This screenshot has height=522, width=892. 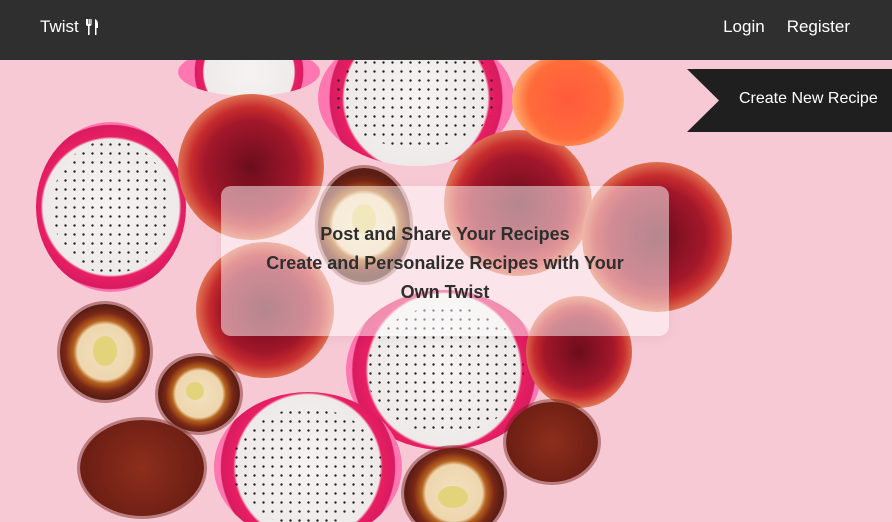 What do you see at coordinates (818, 27) in the screenshot?
I see `register-link: Register` at bounding box center [818, 27].